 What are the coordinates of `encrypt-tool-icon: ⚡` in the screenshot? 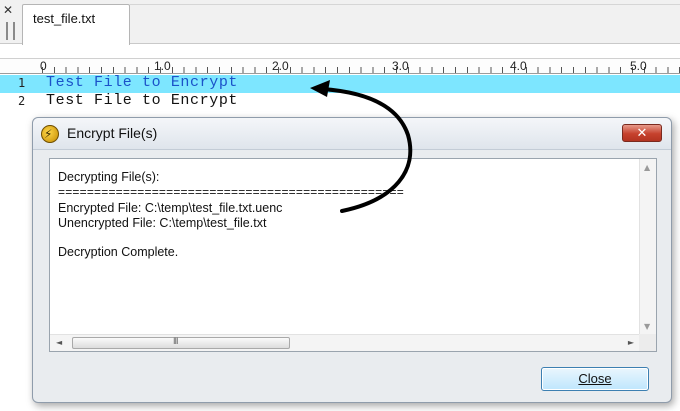 It's located at (50, 134).